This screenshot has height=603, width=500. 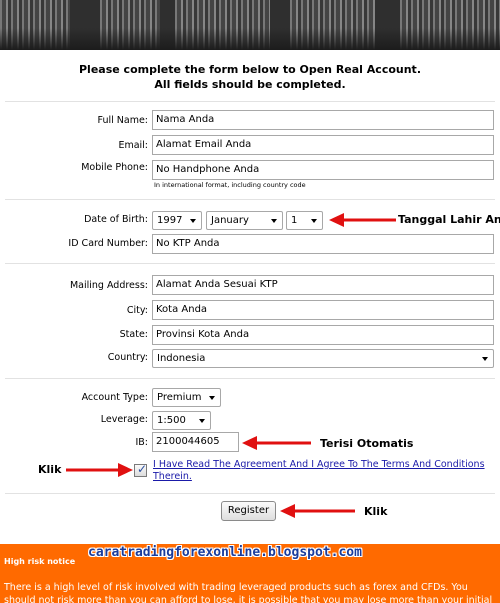 I want to click on annotation-arrow-right, so click(x=99, y=470).